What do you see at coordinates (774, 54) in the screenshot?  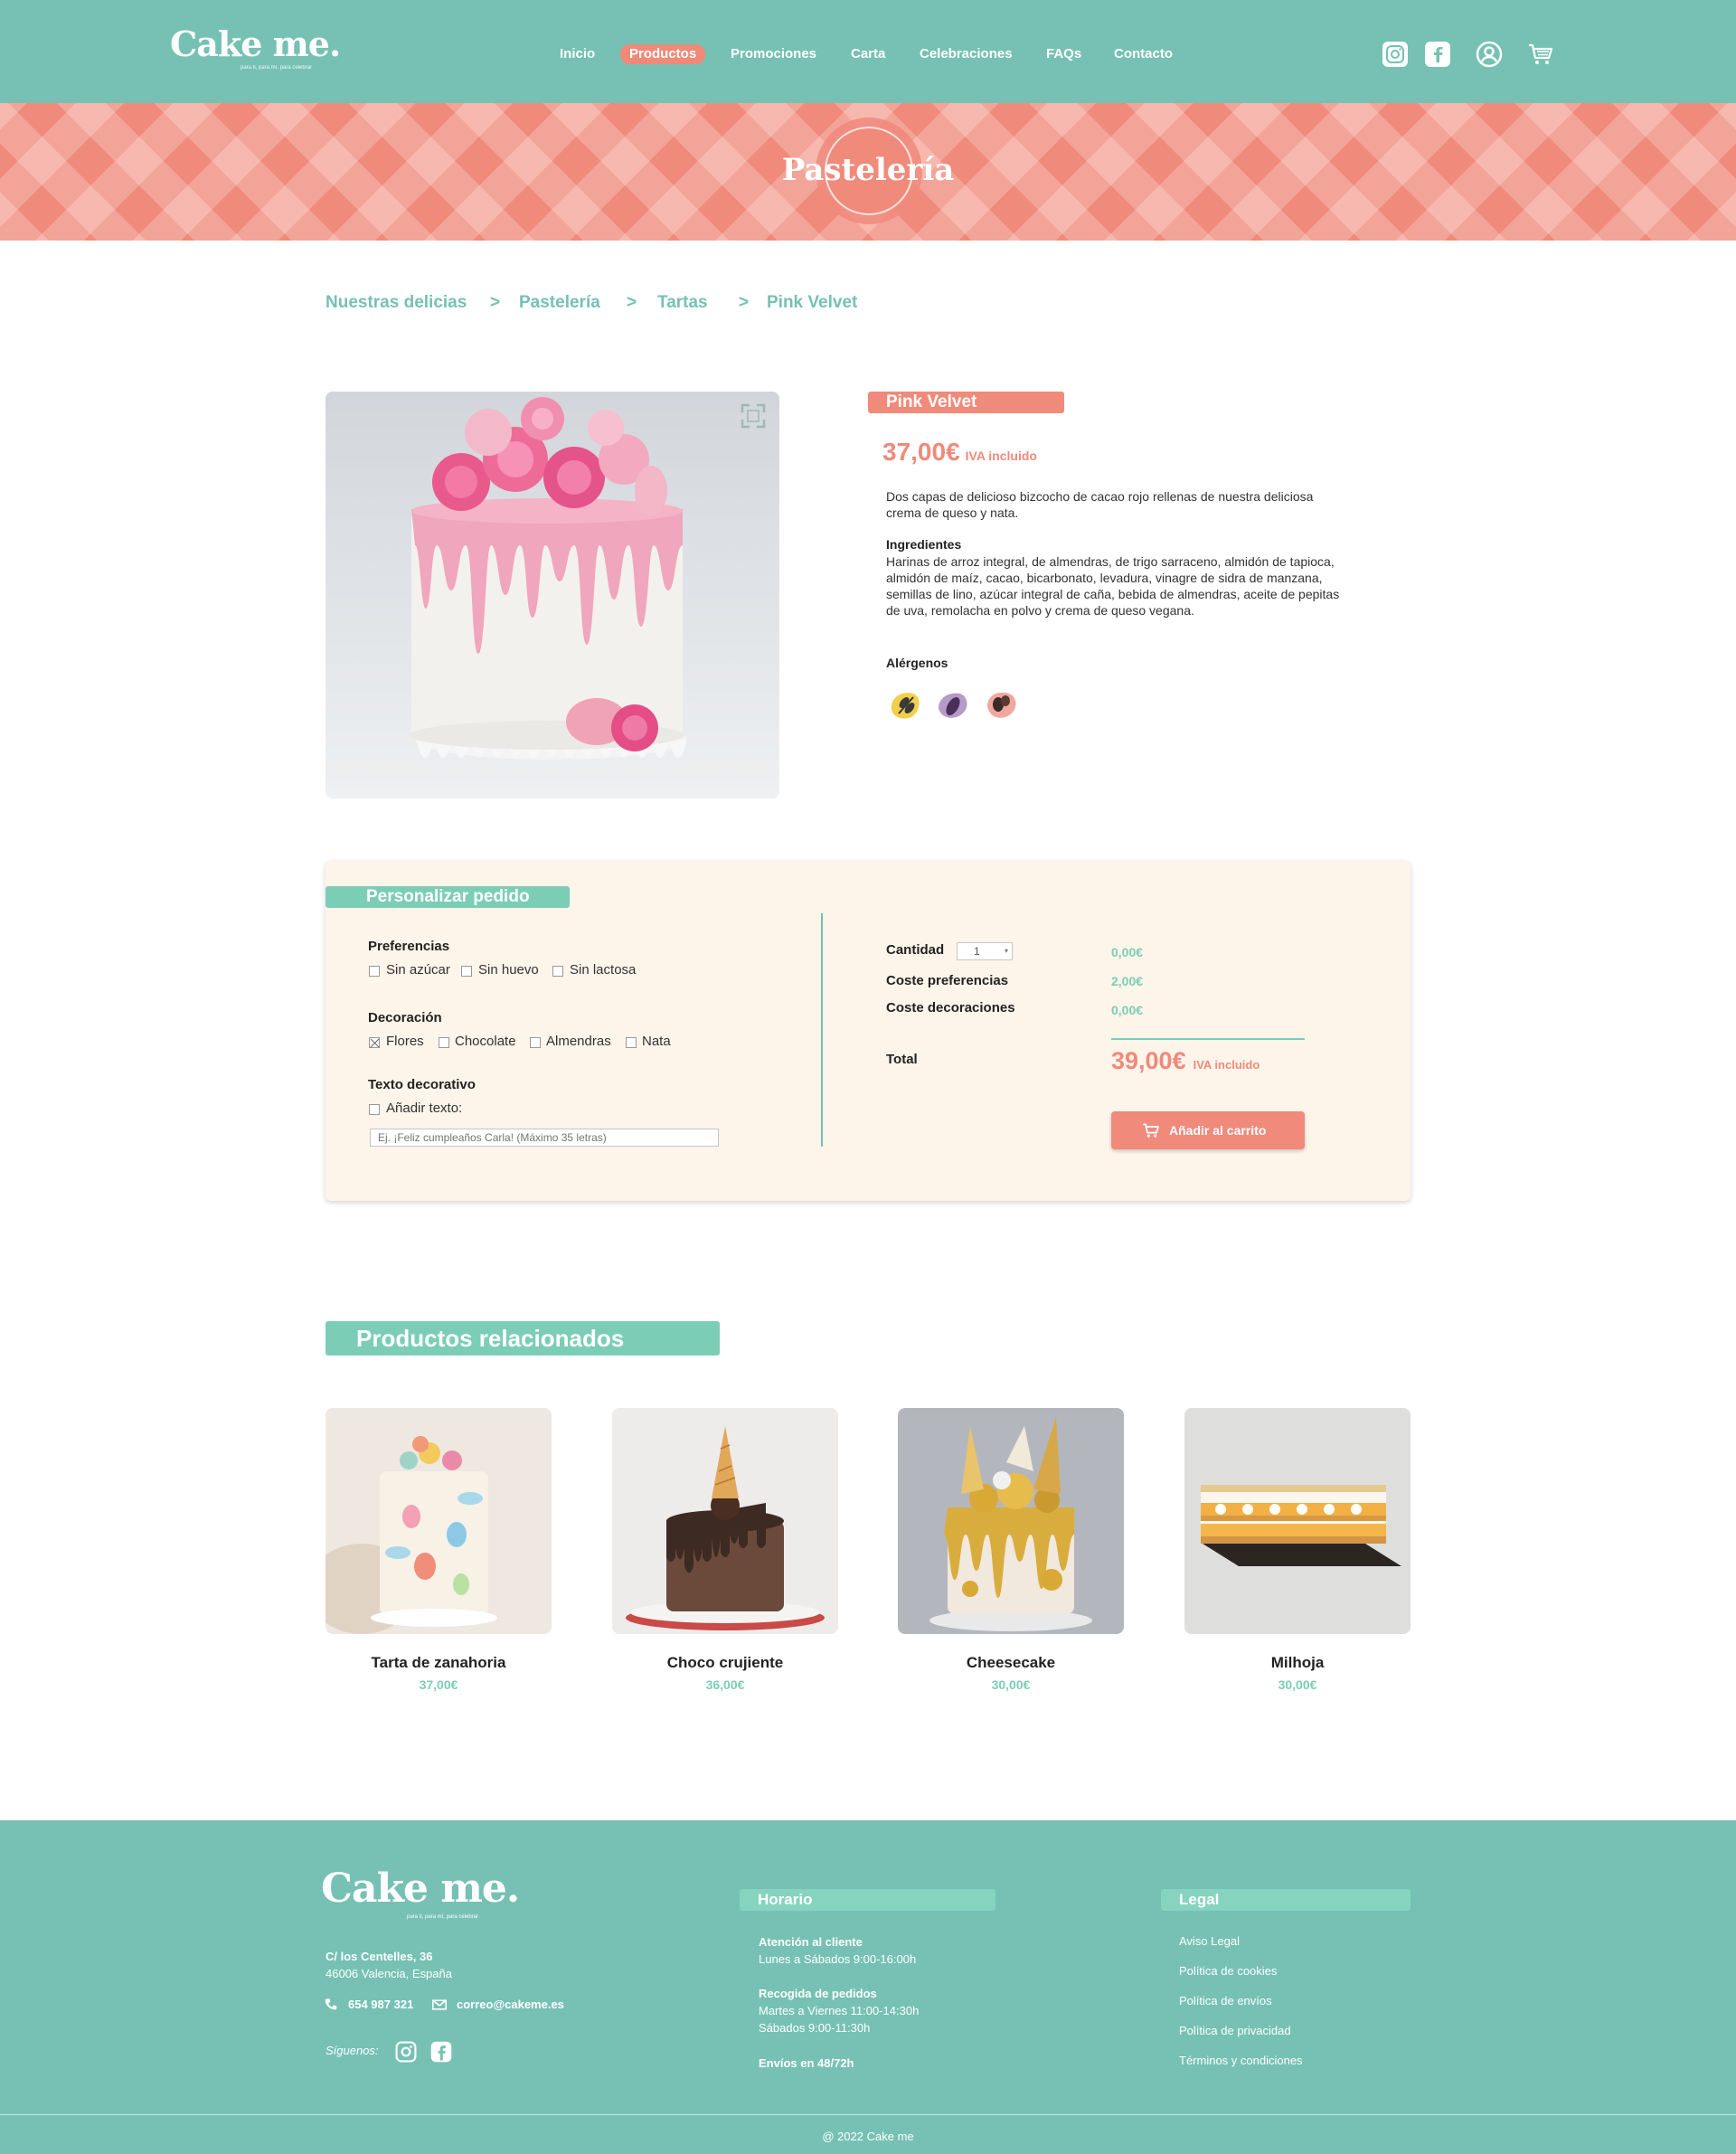 I see `nav-promociones: Promociones` at bounding box center [774, 54].